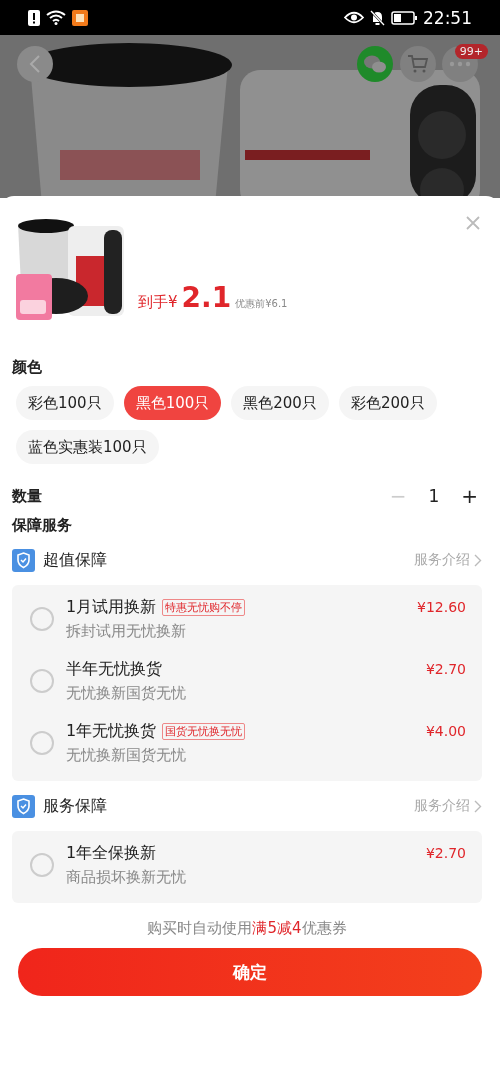 This screenshot has width=500, height=1083. What do you see at coordinates (375, 64) in the screenshot?
I see `chat-bubbles-icon` at bounding box center [375, 64].